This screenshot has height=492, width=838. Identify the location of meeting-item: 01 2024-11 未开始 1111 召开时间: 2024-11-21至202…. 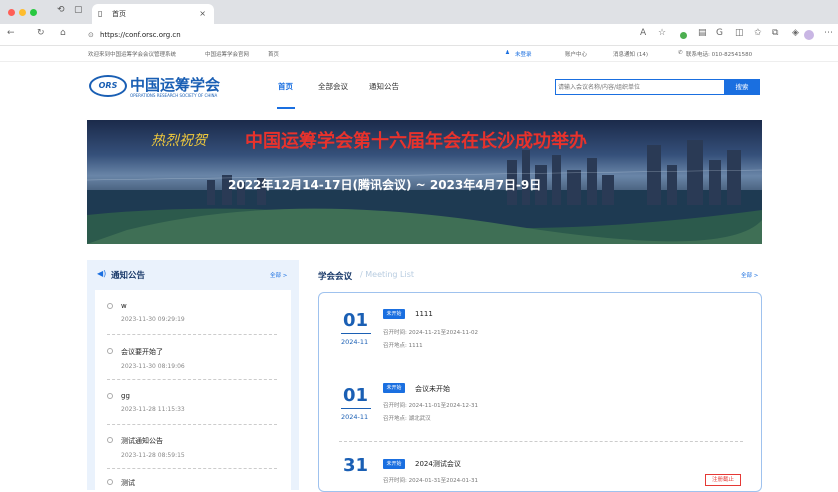
(541, 330).